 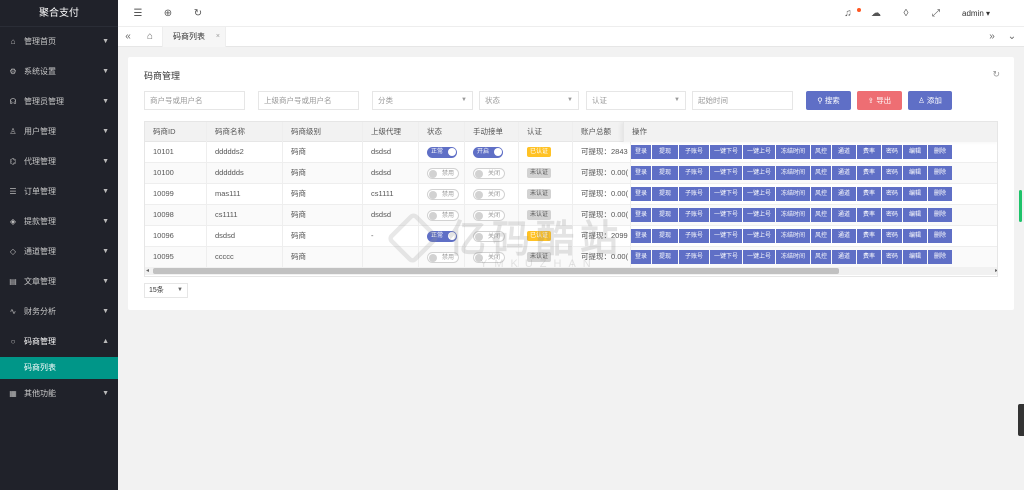 I want to click on sidebar-item: ⌂ 管理首页 ▼, so click(x=59, y=42).